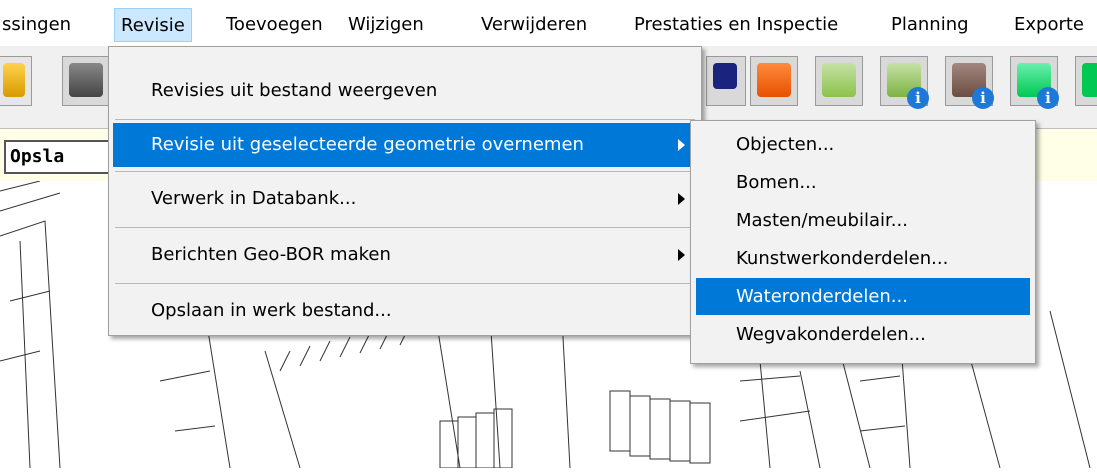 The height and width of the screenshot is (473, 1097). Describe the element at coordinates (274, 25) in the screenshot. I see `menu-toevoegen: Toevoegen` at that location.